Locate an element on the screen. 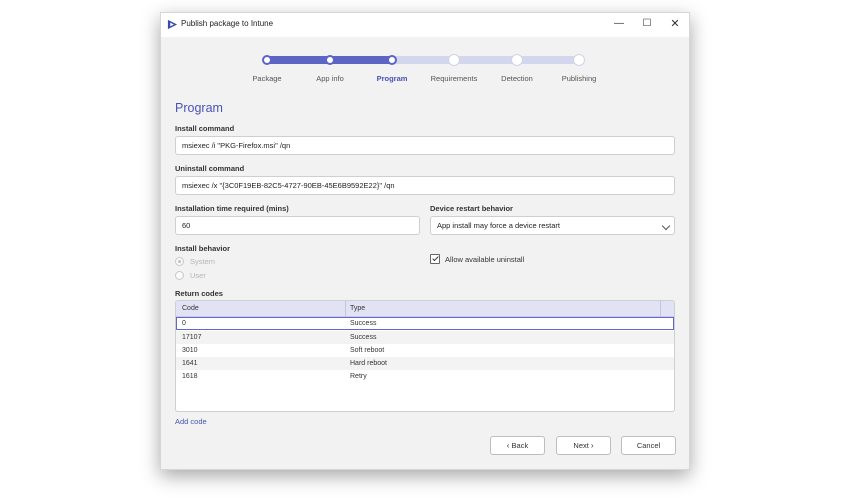 The height and width of the screenshot is (500, 865). table-row: 0 Success is located at coordinates (425, 323).